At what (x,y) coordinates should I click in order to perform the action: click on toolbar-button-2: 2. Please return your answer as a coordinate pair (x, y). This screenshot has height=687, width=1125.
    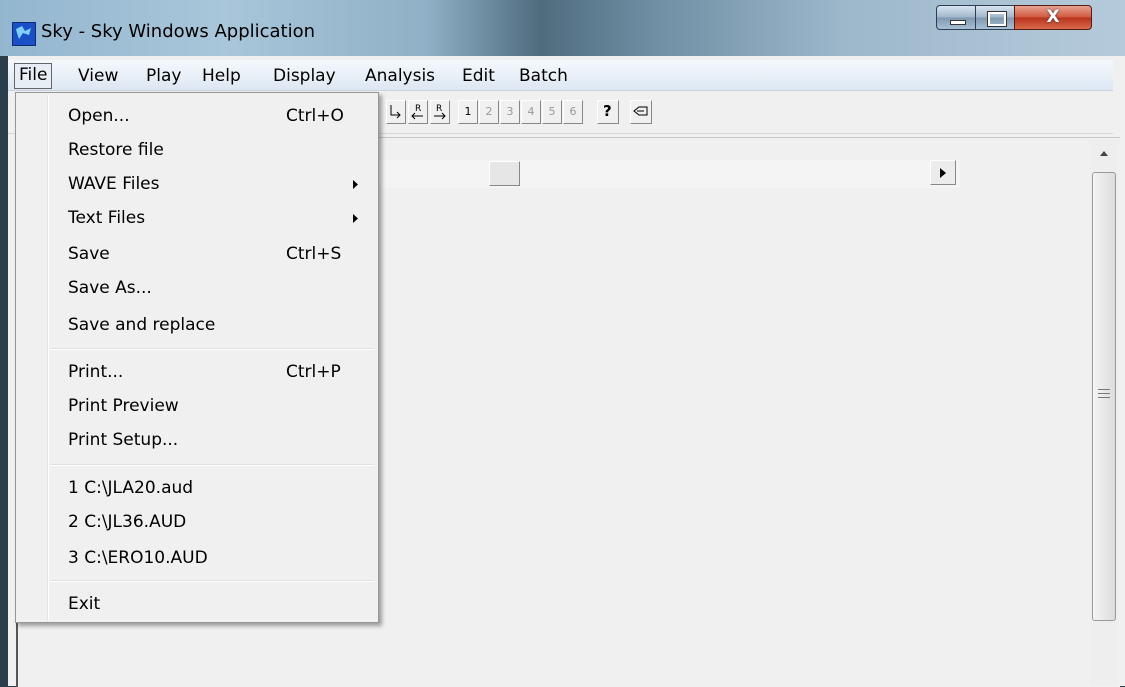
    Looking at the image, I should click on (489, 112).